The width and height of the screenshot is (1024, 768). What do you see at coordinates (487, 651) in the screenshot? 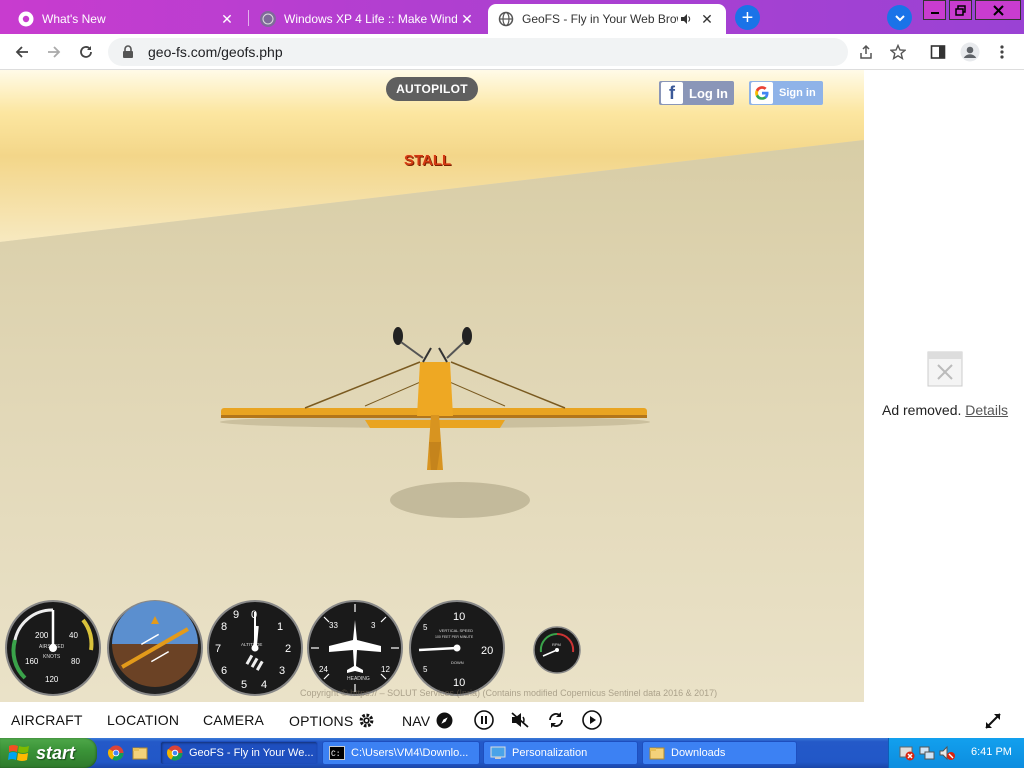
I see `svg-text: 20` at bounding box center [487, 651].